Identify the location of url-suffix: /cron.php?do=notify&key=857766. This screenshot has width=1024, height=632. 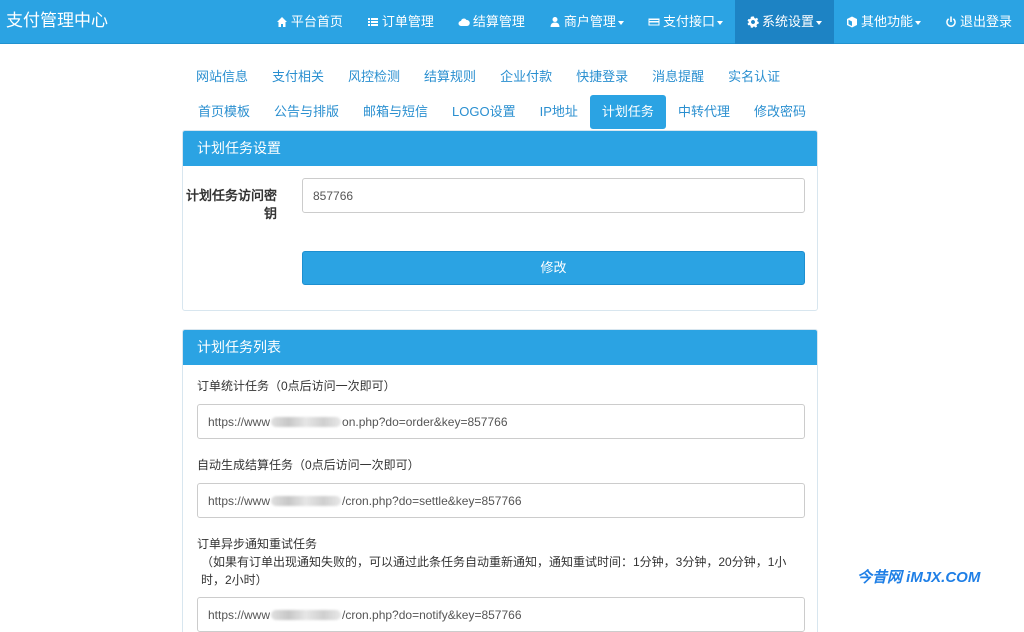
(432, 614).